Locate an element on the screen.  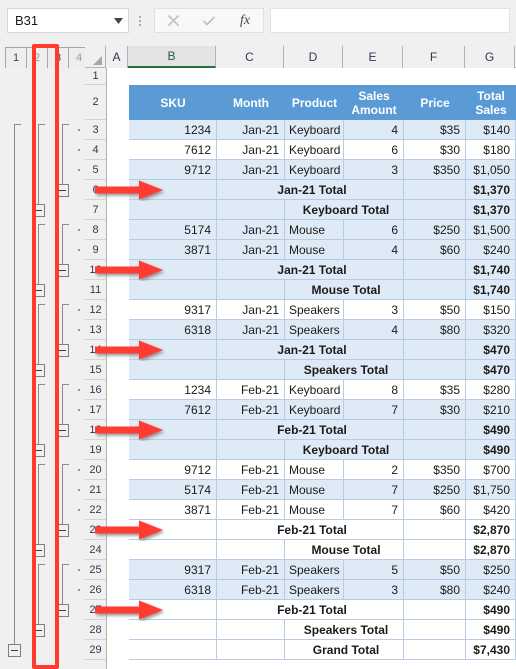
row-header-28: 28 is located at coordinates (95, 630).